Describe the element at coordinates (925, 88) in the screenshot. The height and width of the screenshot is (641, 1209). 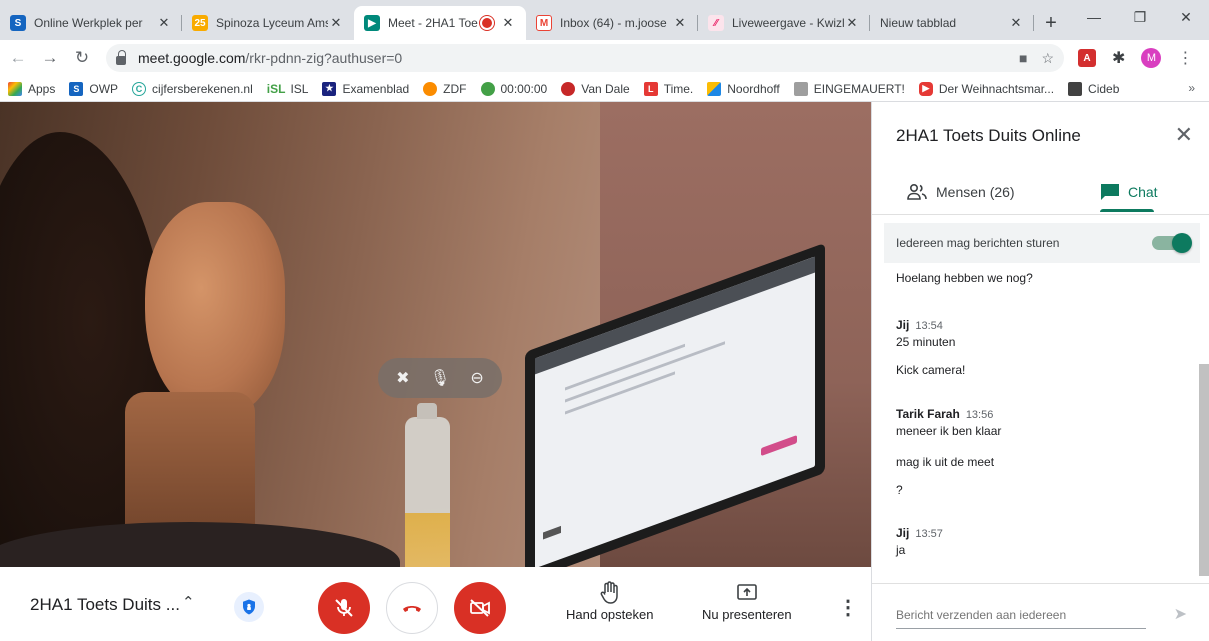
I see `youtube-icon: ▶` at that location.